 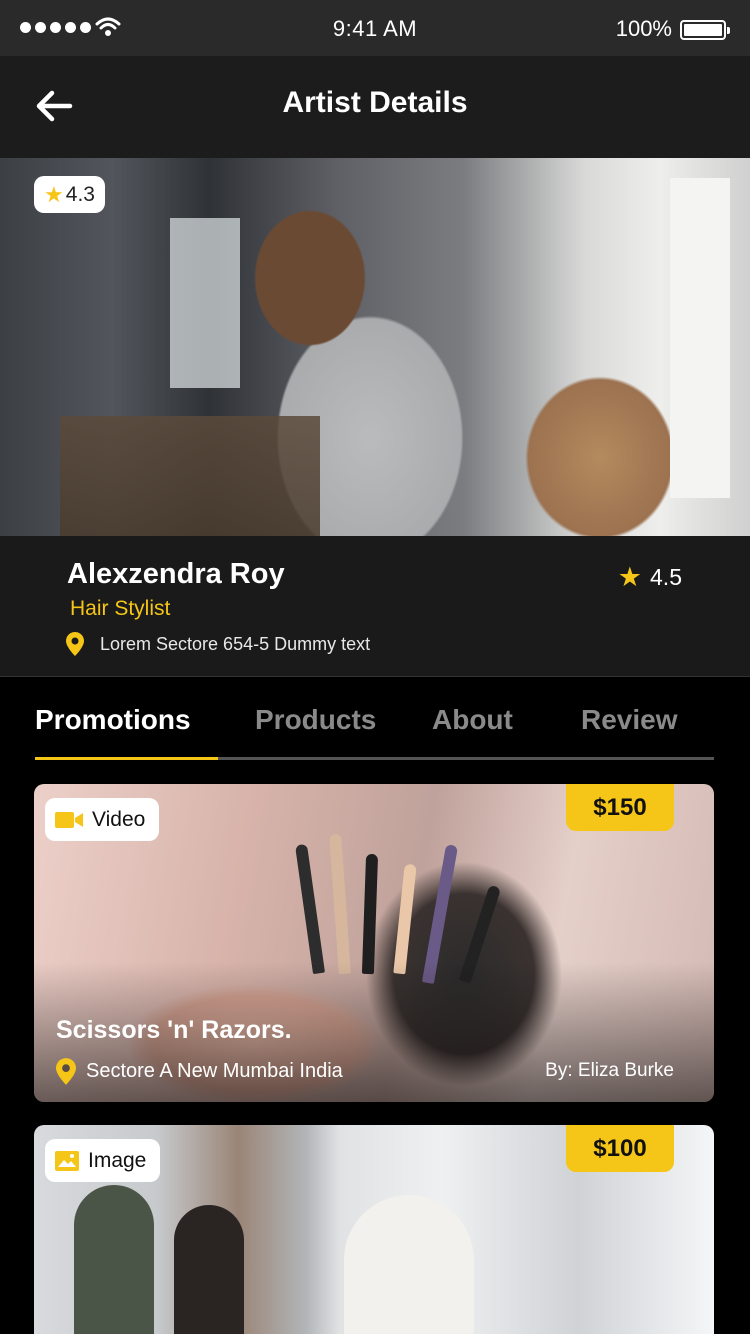 I want to click on artist-role: Hair Stylist, so click(x=120, y=608).